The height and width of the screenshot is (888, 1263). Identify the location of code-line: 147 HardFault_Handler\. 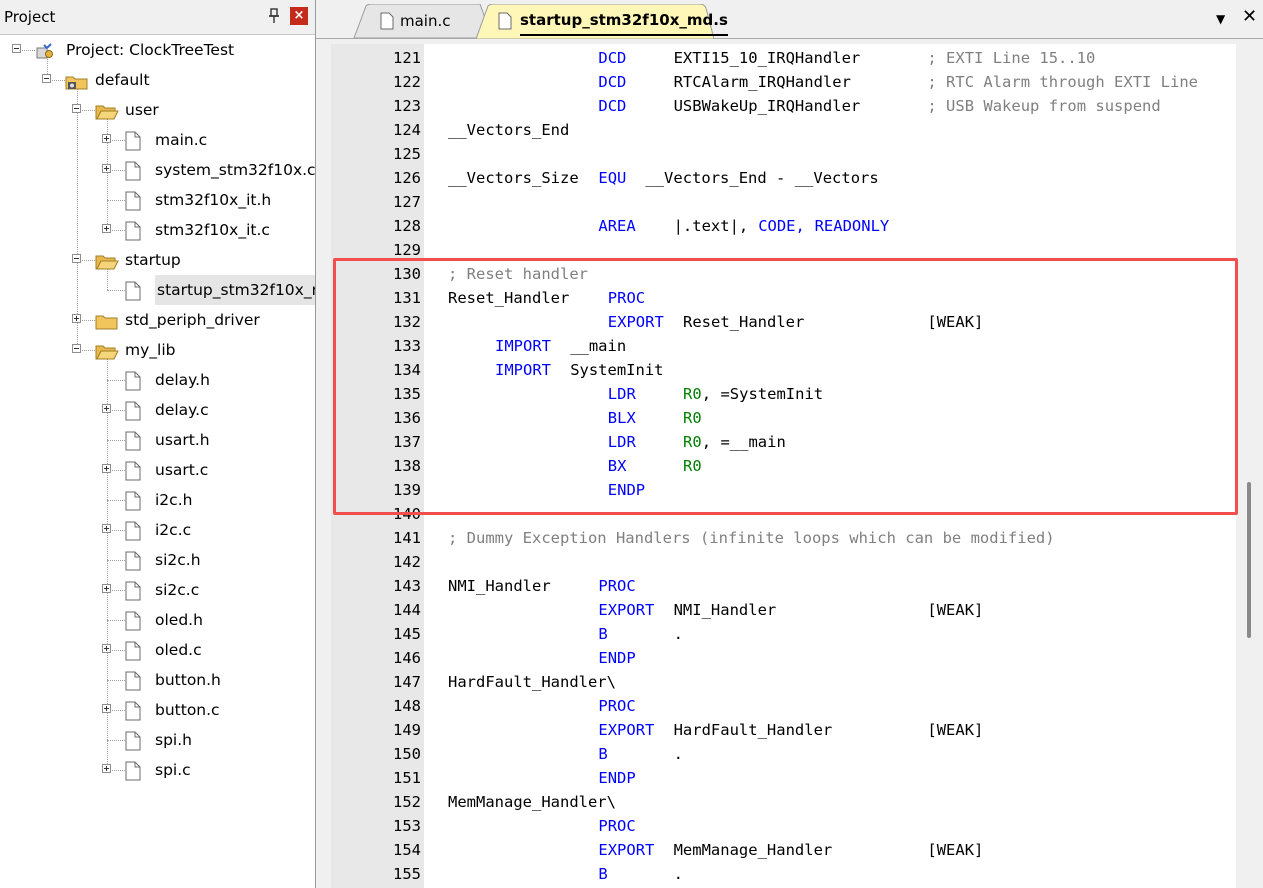
(783, 682).